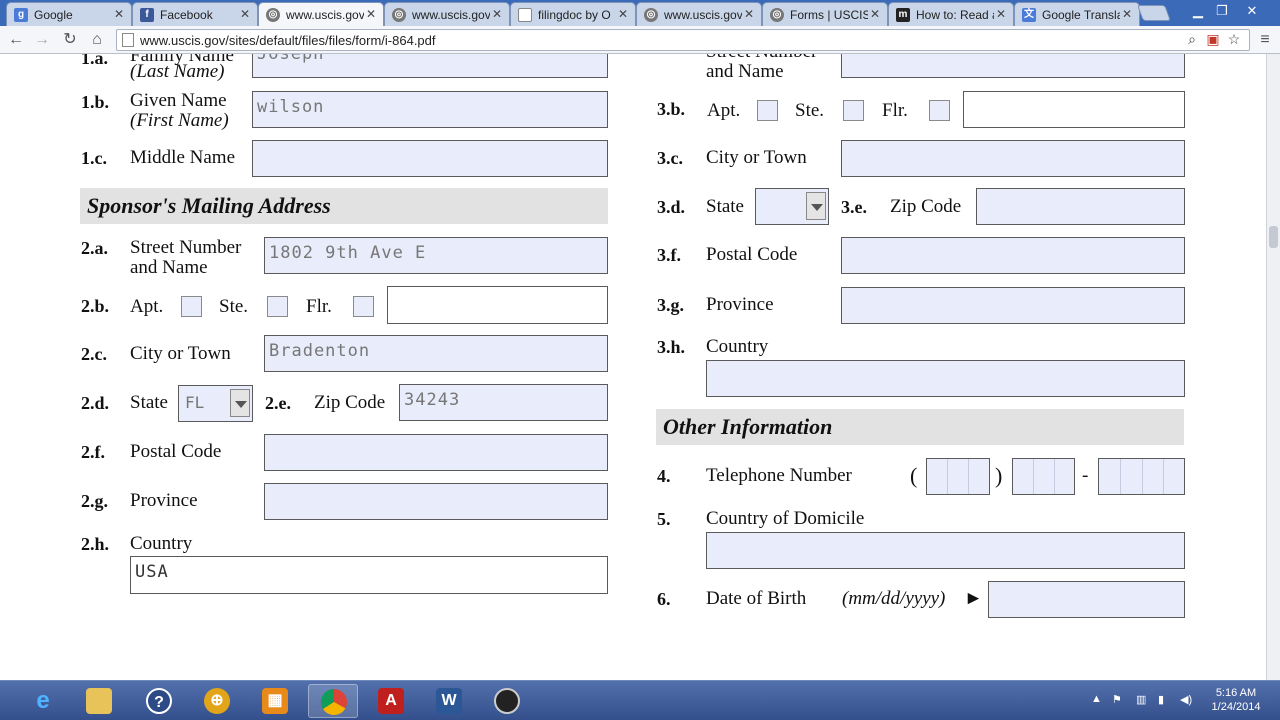 Image resolution: width=1280 pixels, height=720 pixels. I want to click on secondary-state-select, so click(792, 206).